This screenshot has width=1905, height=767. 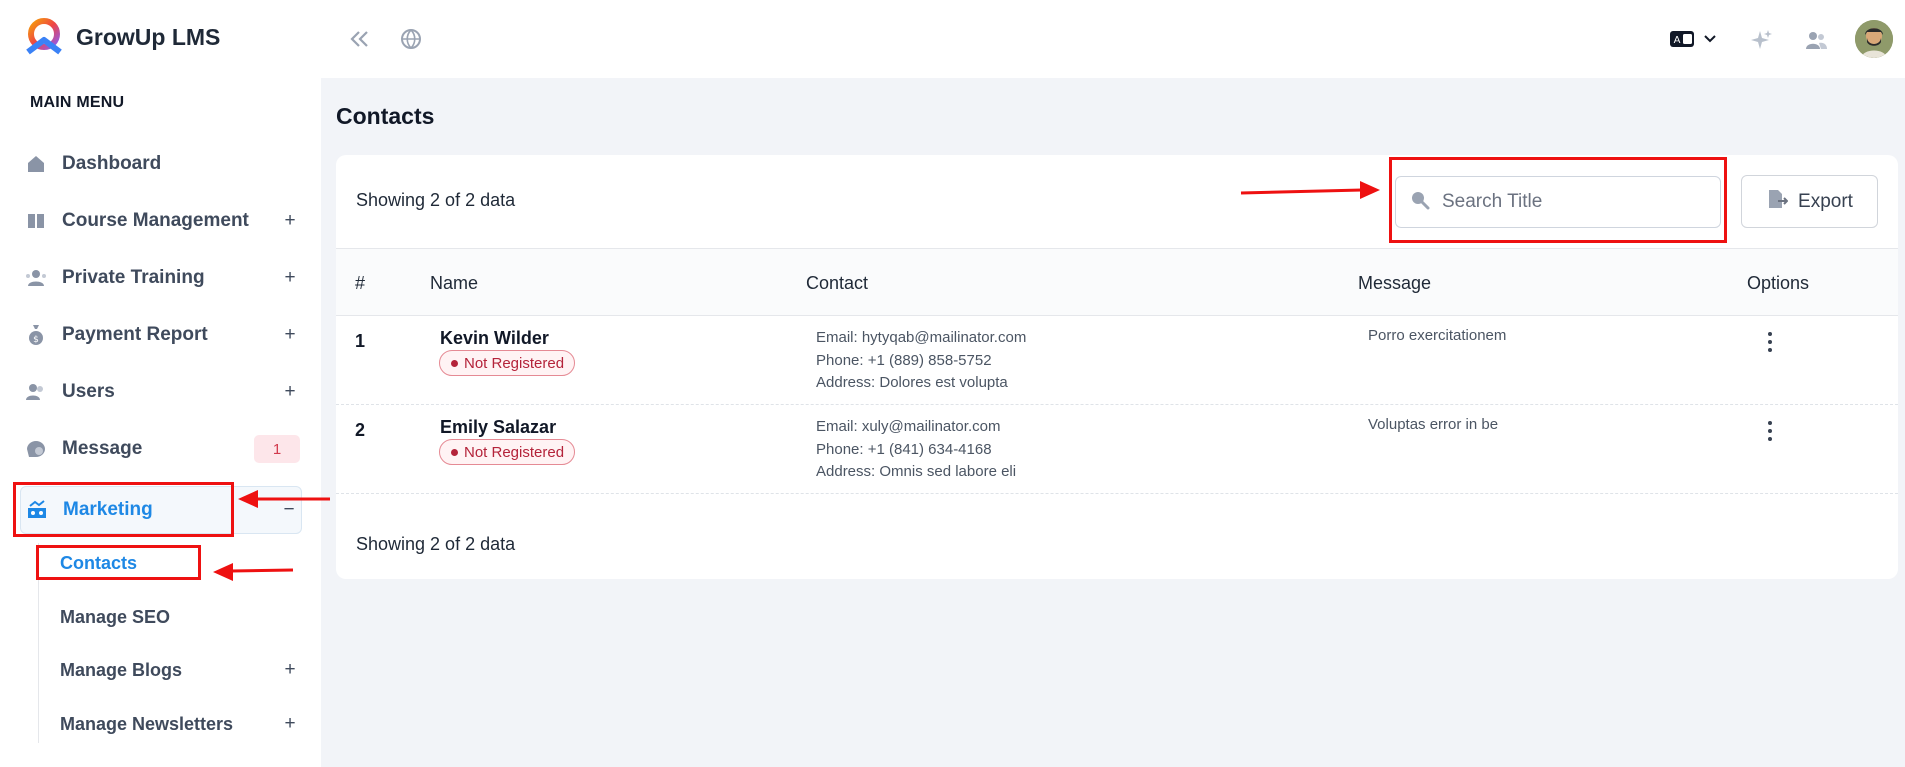 I want to click on sidebar-item-course-management: Course Management +, so click(x=161, y=221).